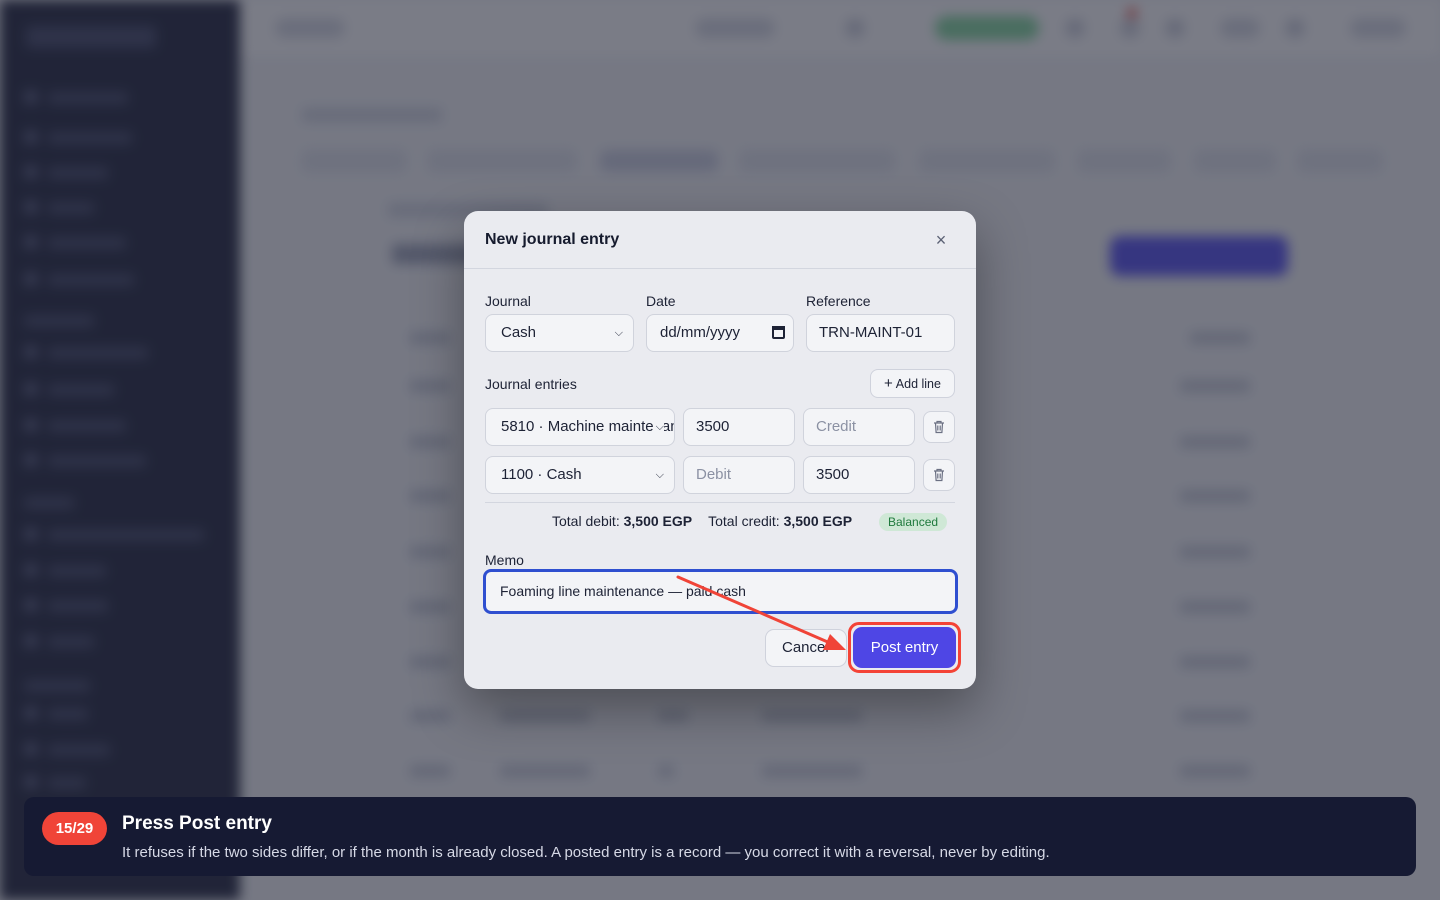 This screenshot has width=1440, height=900. I want to click on reference-value: TRN-MAINT-01, so click(871, 332).